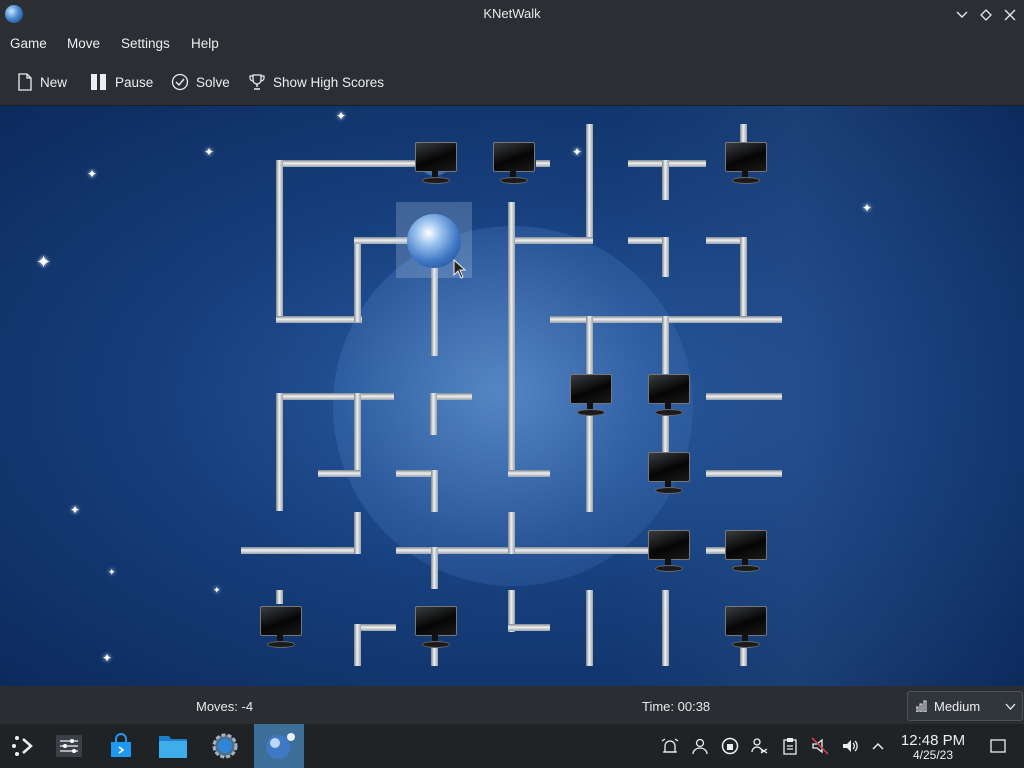 This screenshot has width=1024, height=768. Describe the element at coordinates (676, 706) in the screenshot. I see `time-counter: Time: 00:38` at that location.